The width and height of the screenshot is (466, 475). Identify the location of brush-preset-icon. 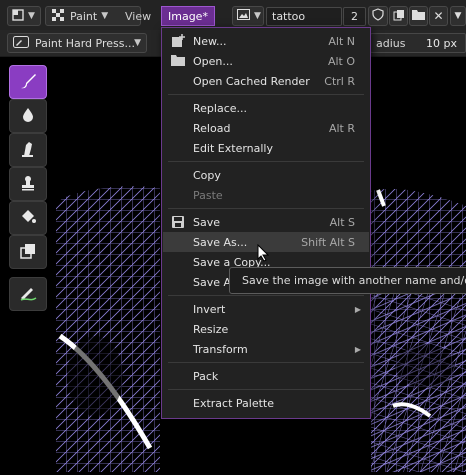
(21, 43).